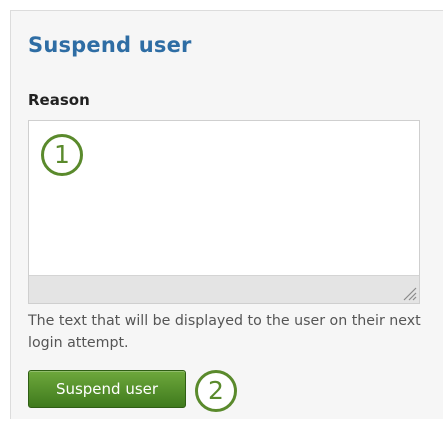  I want to click on textarea-status-bar, so click(224, 289).